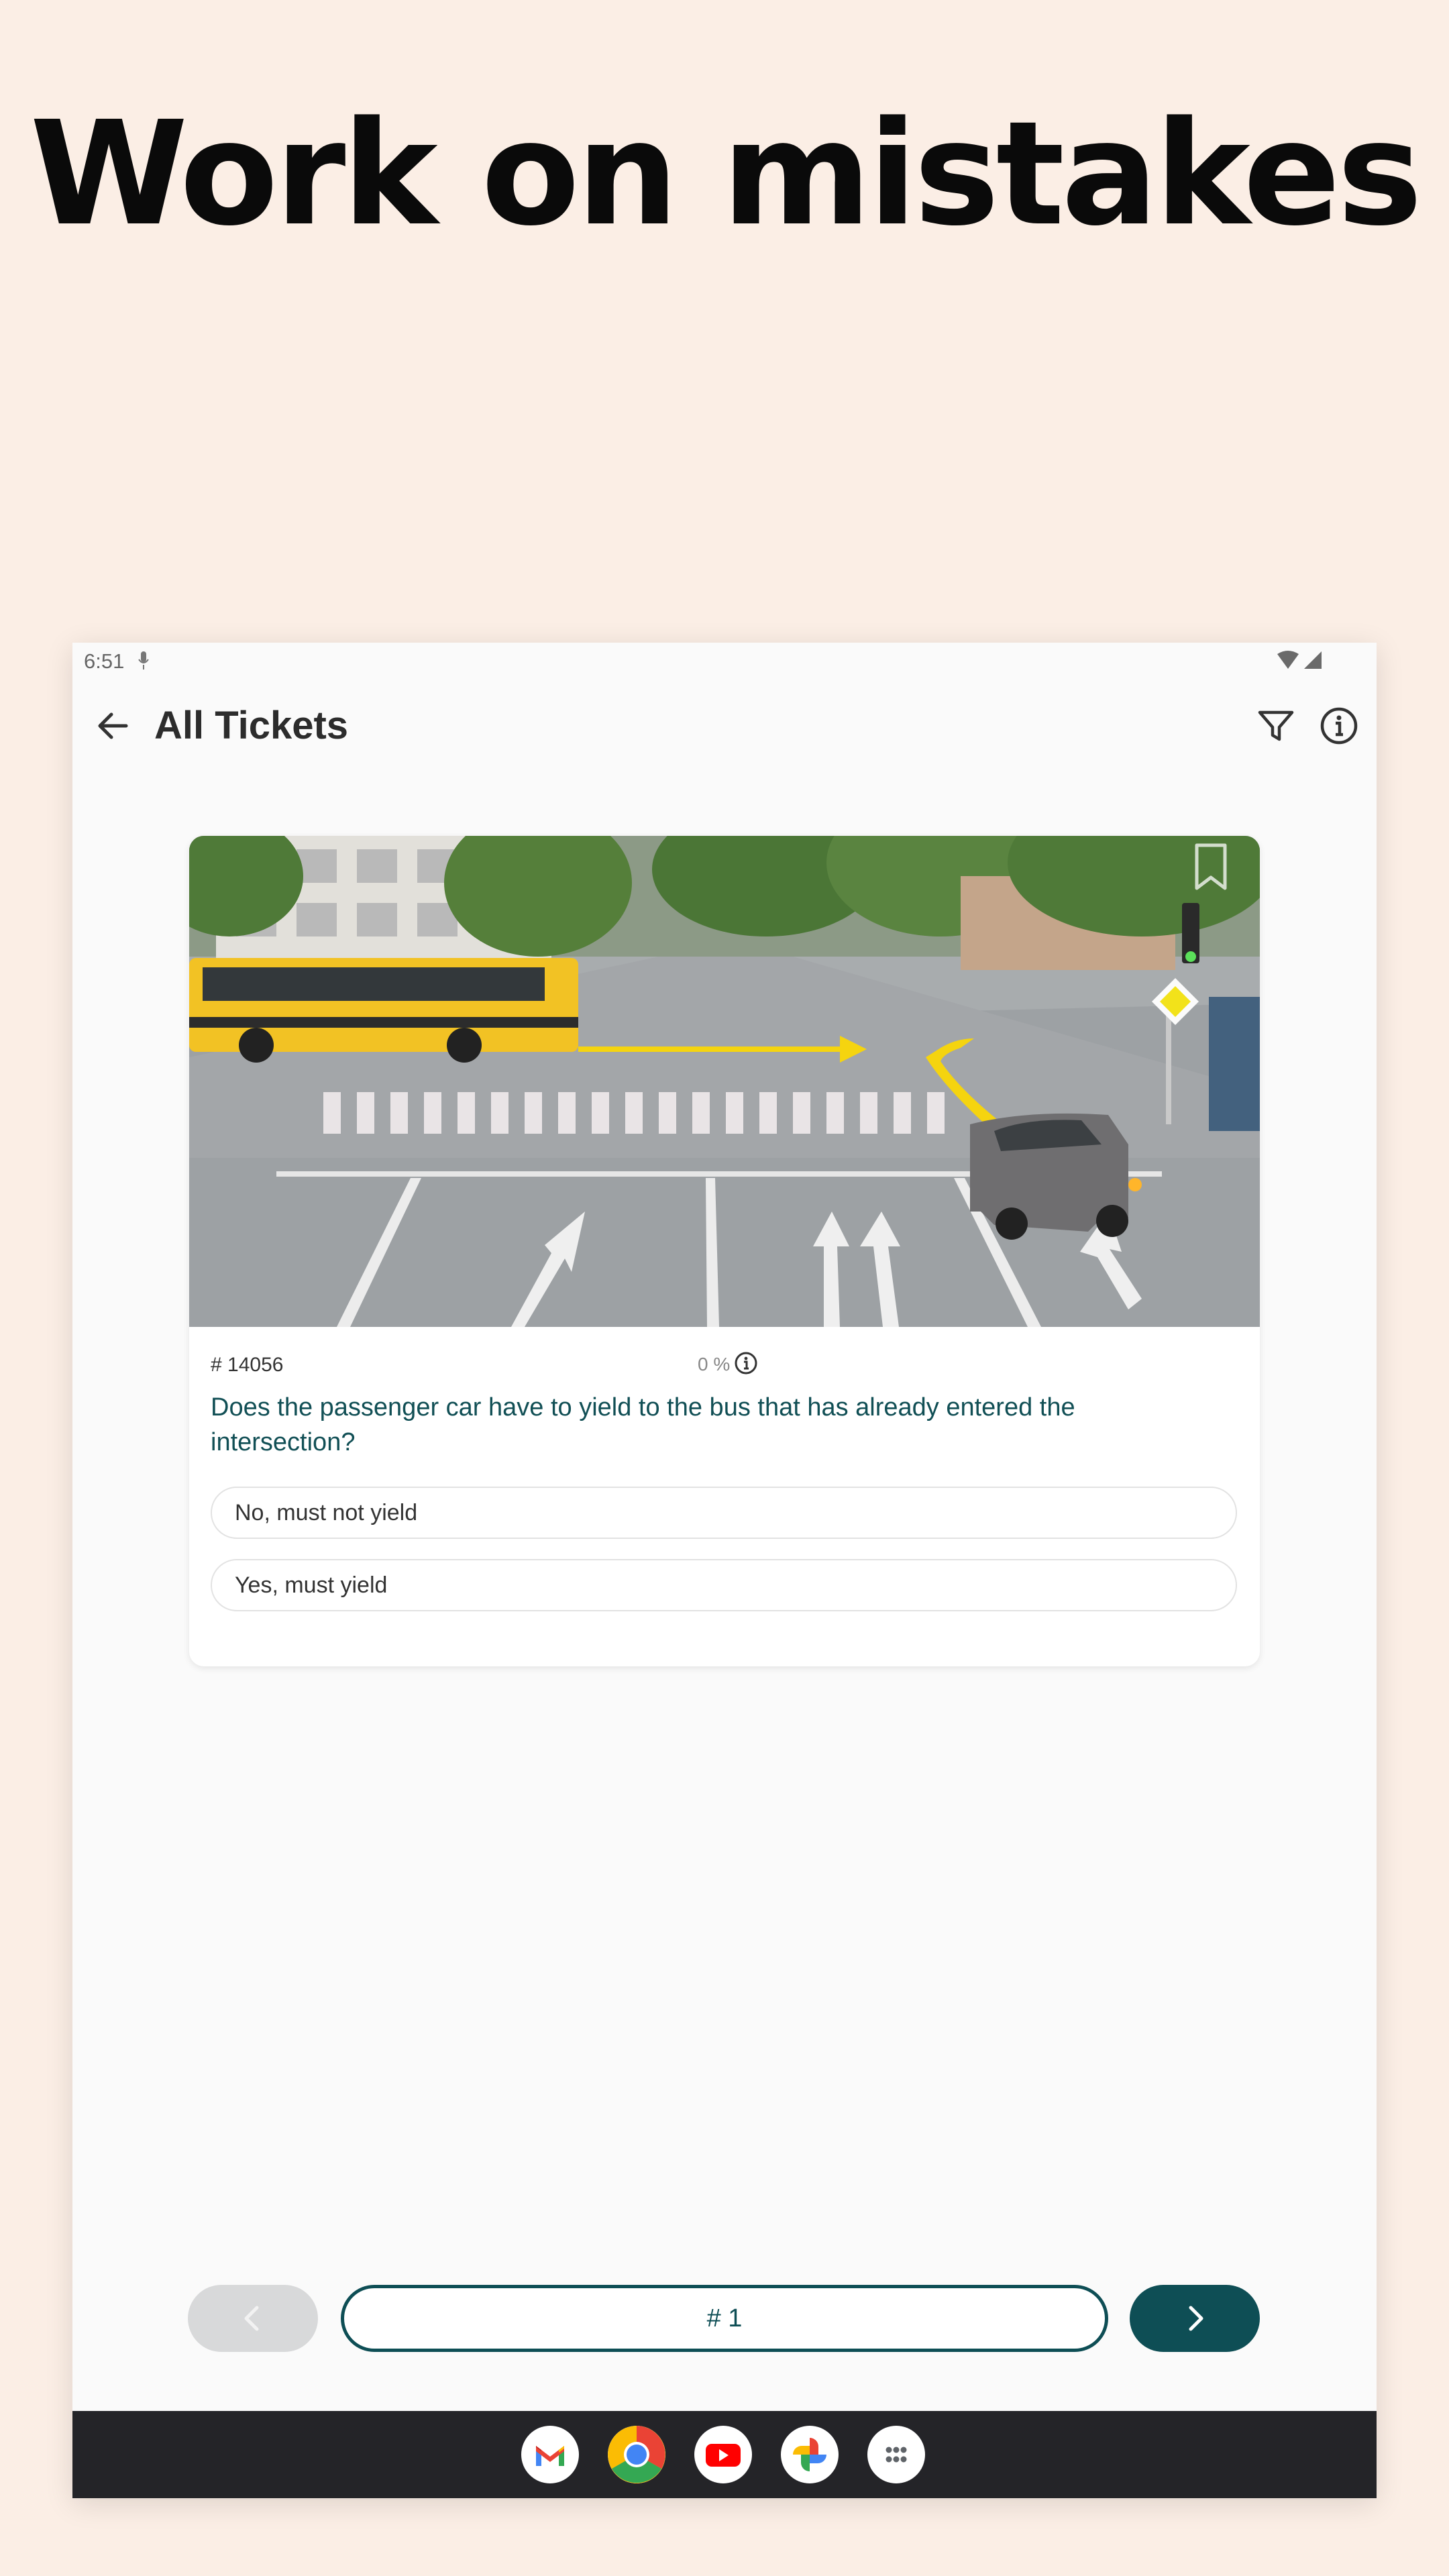  I want to click on youtube-icon, so click(723, 2454).